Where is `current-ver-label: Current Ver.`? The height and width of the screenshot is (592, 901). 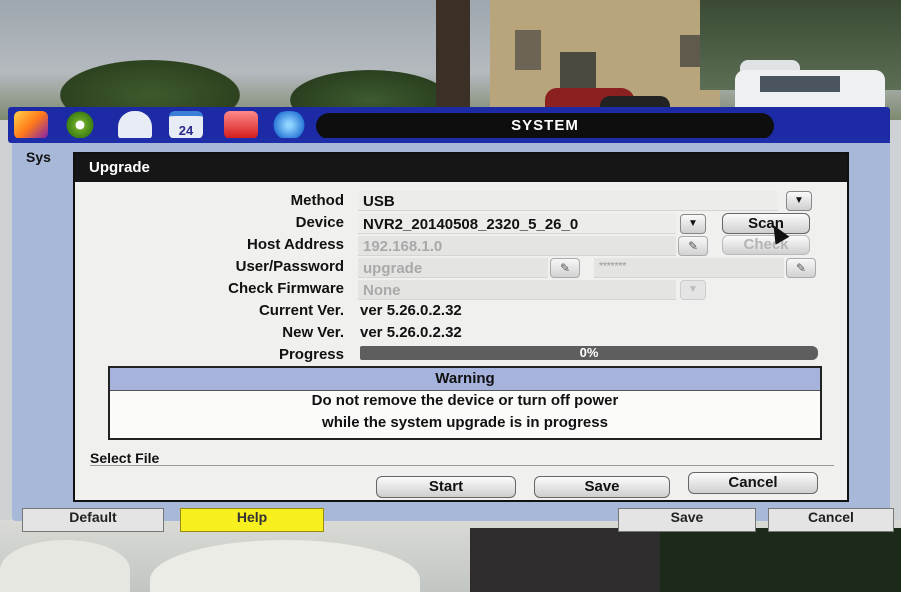 current-ver-label: Current Ver. is located at coordinates (301, 310).